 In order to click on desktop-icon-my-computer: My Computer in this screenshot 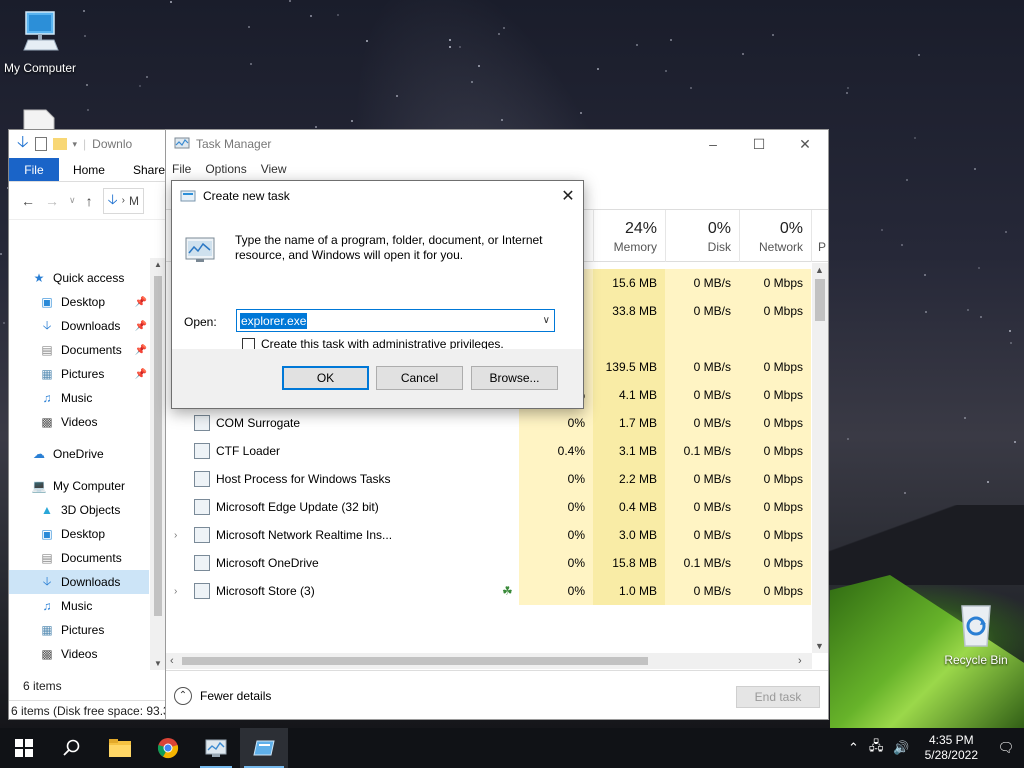, I will do `click(40, 41)`.